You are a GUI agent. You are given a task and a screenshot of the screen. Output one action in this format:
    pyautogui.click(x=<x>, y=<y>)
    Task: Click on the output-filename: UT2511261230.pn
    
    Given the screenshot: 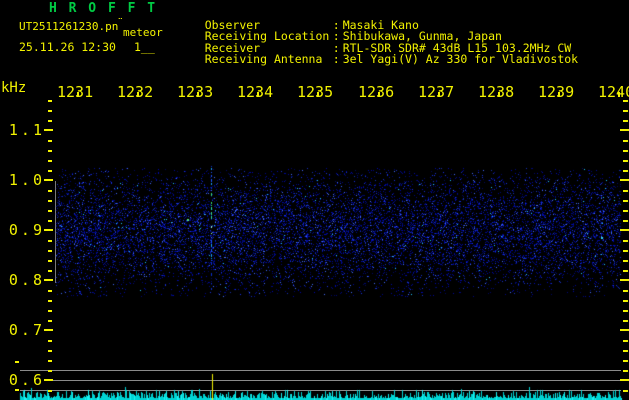 What is the action you would take?
    pyautogui.click(x=69, y=26)
    